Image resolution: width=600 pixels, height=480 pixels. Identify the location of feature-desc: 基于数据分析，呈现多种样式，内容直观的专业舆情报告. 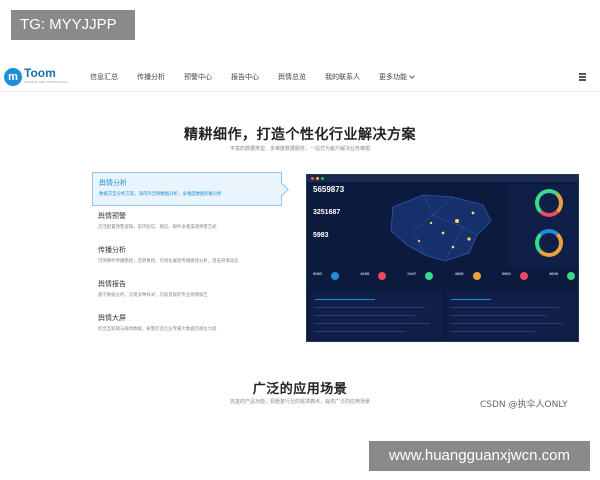
(153, 295).